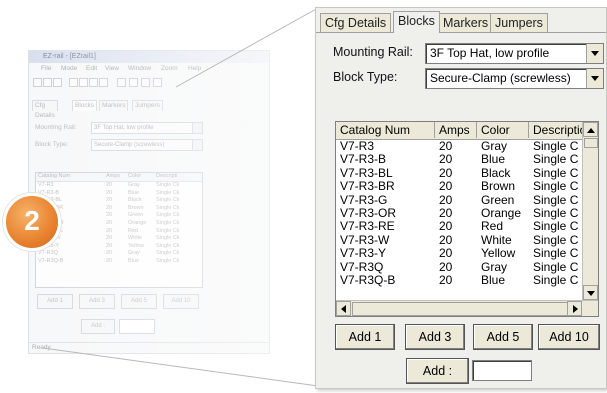 The width and height of the screenshot is (607, 393). What do you see at coordinates (459, 186) in the screenshot?
I see `table-row: V7-R3-BR 20 Brown Single Ck` at bounding box center [459, 186].